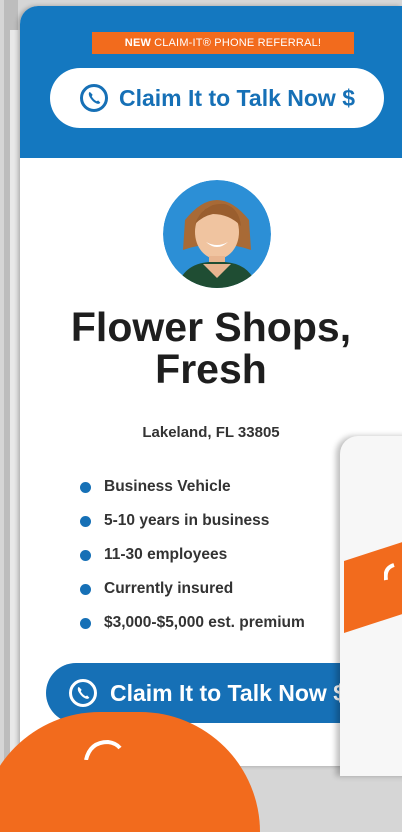  I want to click on feature-item: Currently insured, so click(192, 589).